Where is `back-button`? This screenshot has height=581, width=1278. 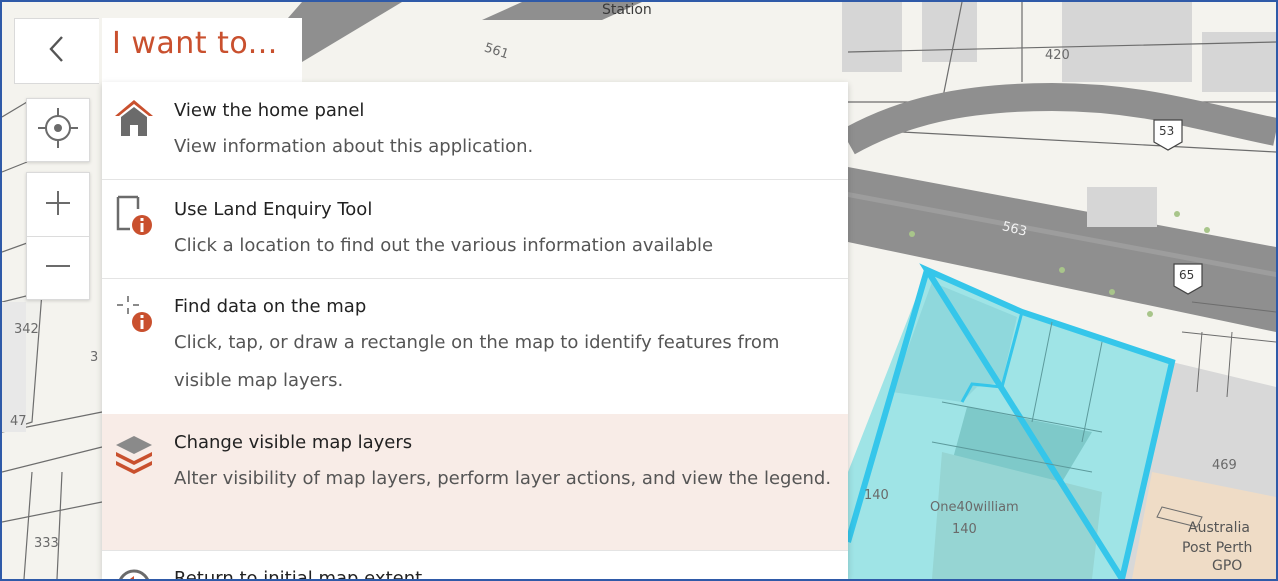 back-button is located at coordinates (56, 51).